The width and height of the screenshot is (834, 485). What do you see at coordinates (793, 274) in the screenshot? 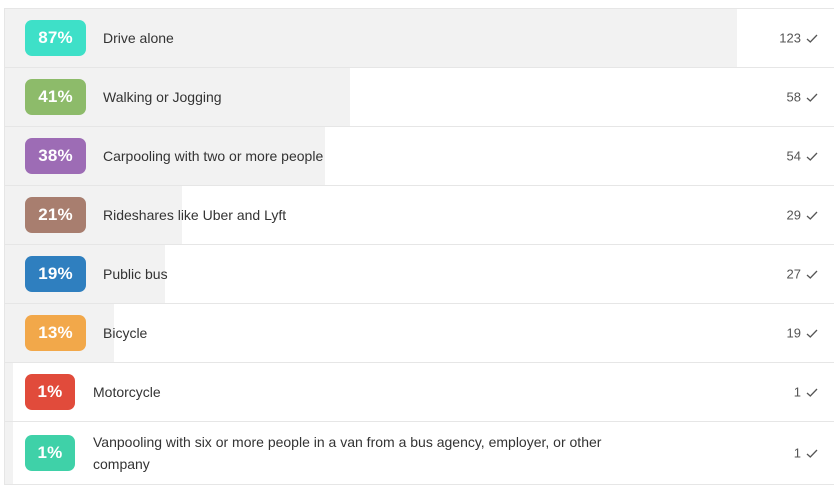
I see `vote-count-value: 27` at bounding box center [793, 274].